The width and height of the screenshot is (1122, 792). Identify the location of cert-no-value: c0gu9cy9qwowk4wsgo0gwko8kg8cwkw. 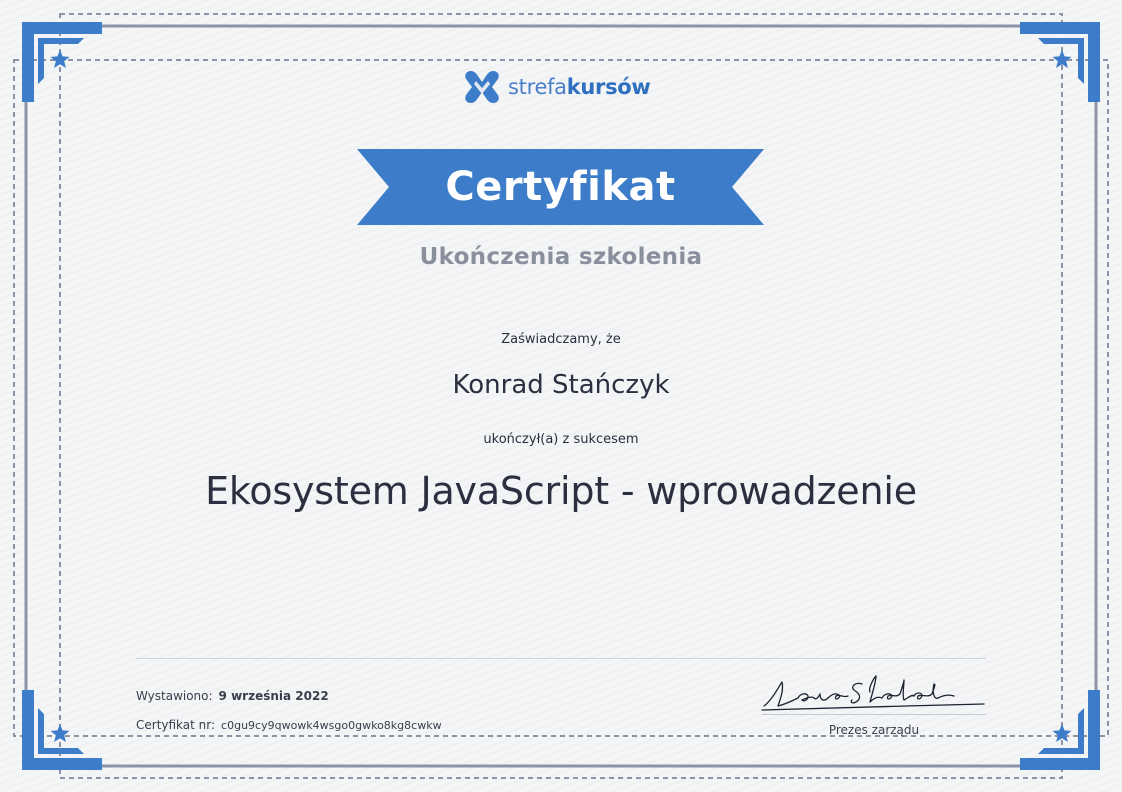
(331, 725).